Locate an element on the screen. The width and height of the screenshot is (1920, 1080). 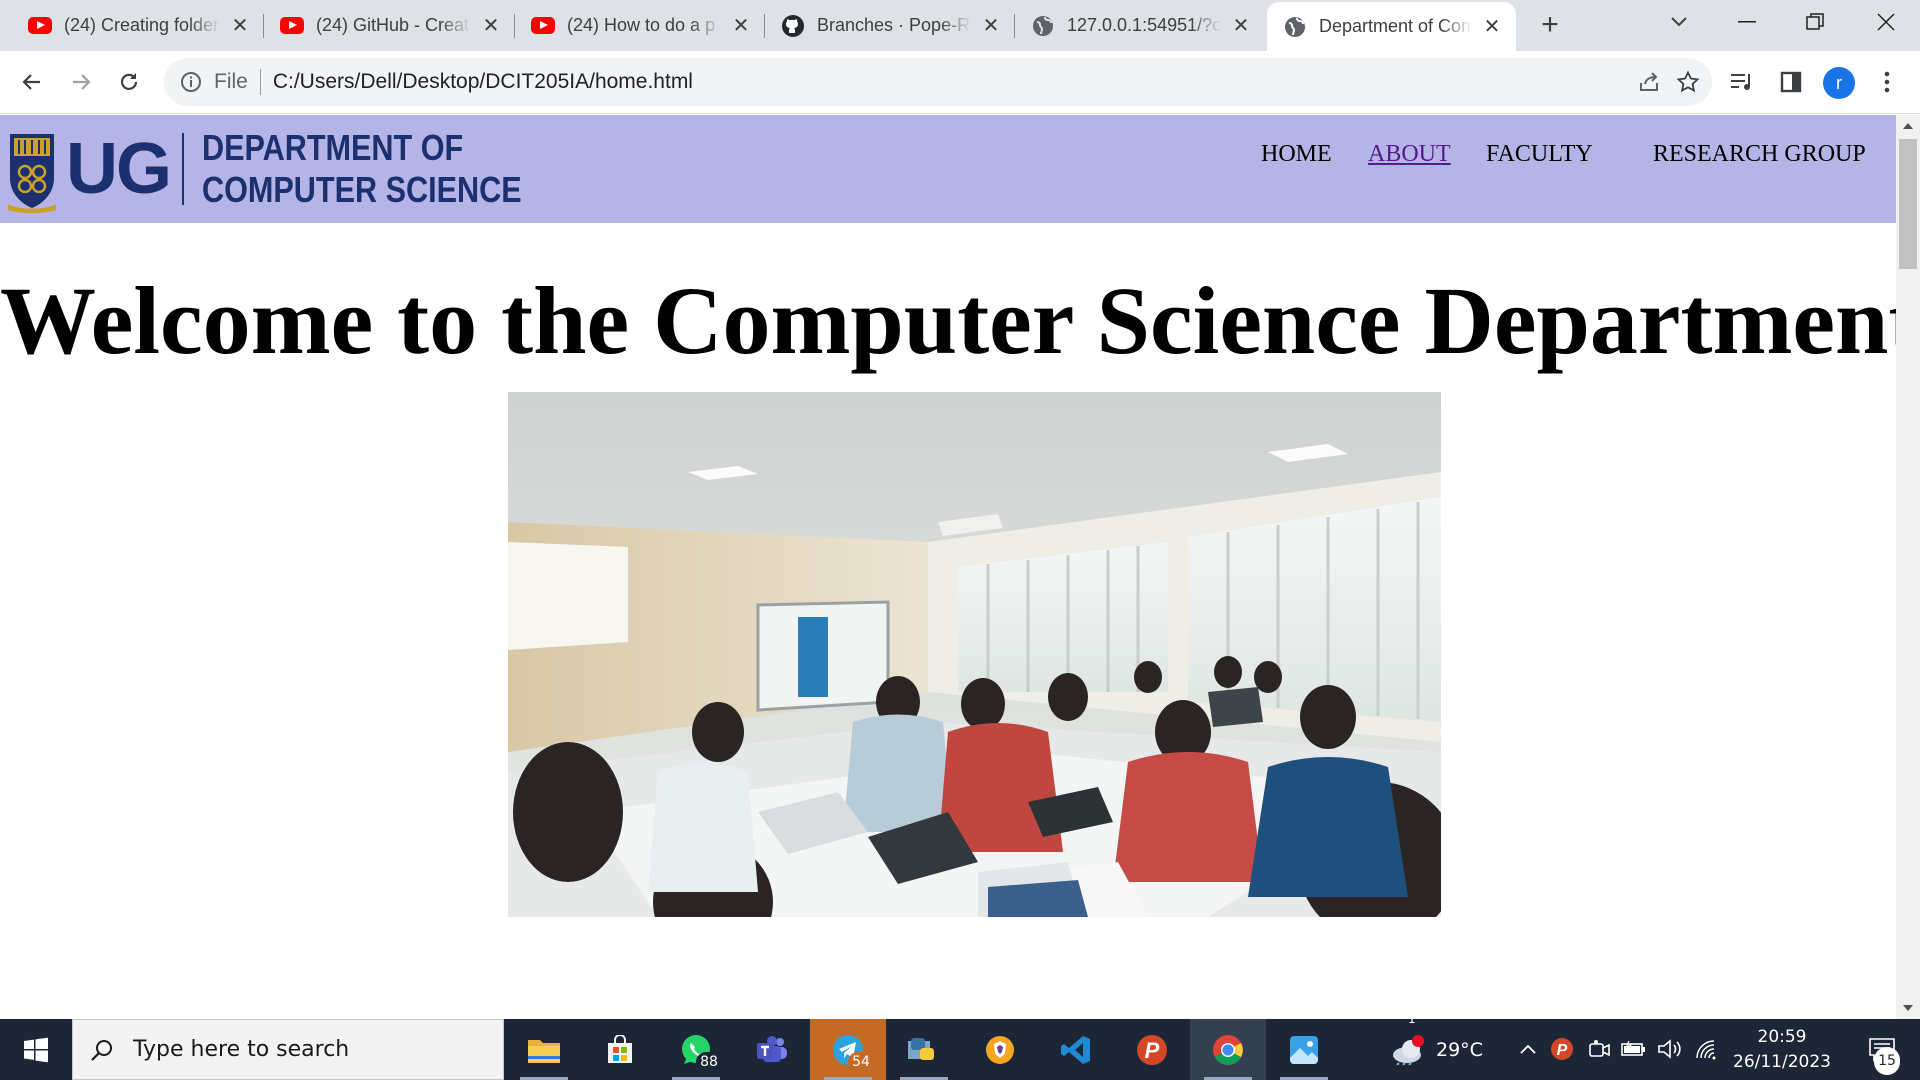
minimize-icon is located at coordinates (1747, 22).